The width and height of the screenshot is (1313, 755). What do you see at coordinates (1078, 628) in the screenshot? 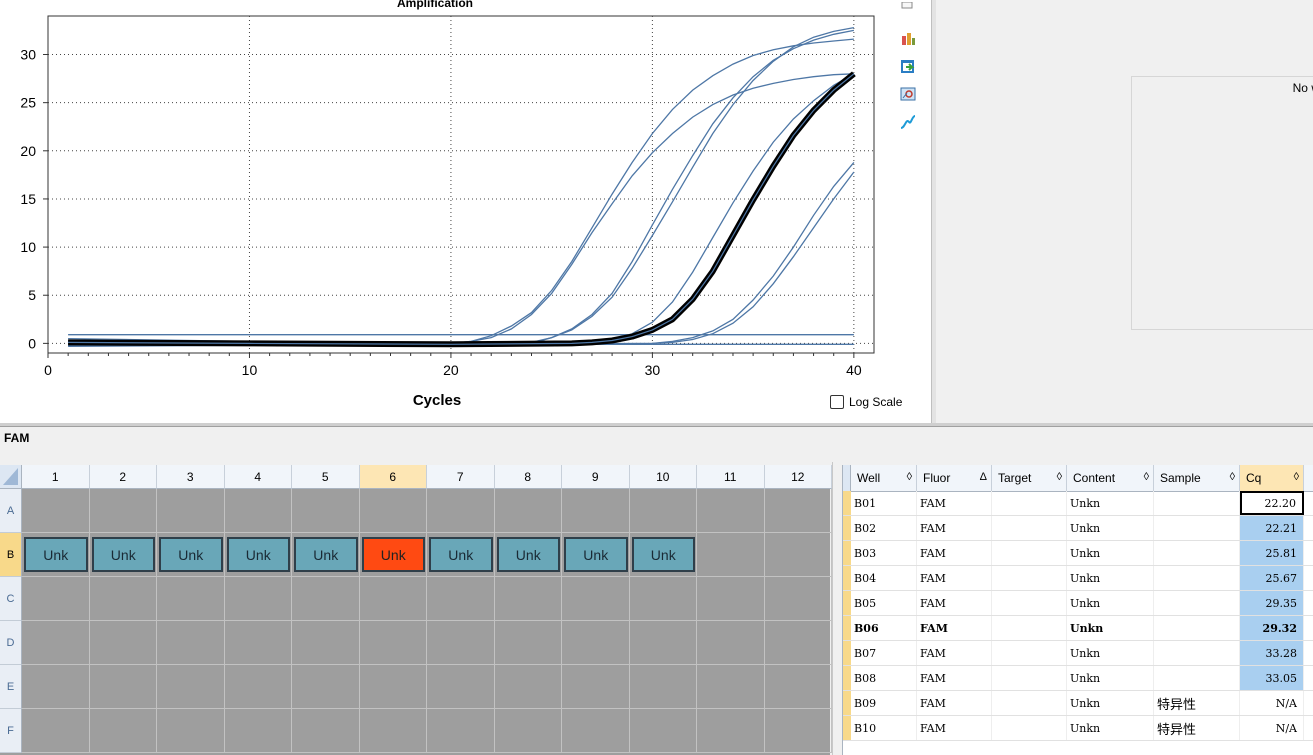
I see `table-row: B06 FAM Unkn 29.32` at bounding box center [1078, 628].